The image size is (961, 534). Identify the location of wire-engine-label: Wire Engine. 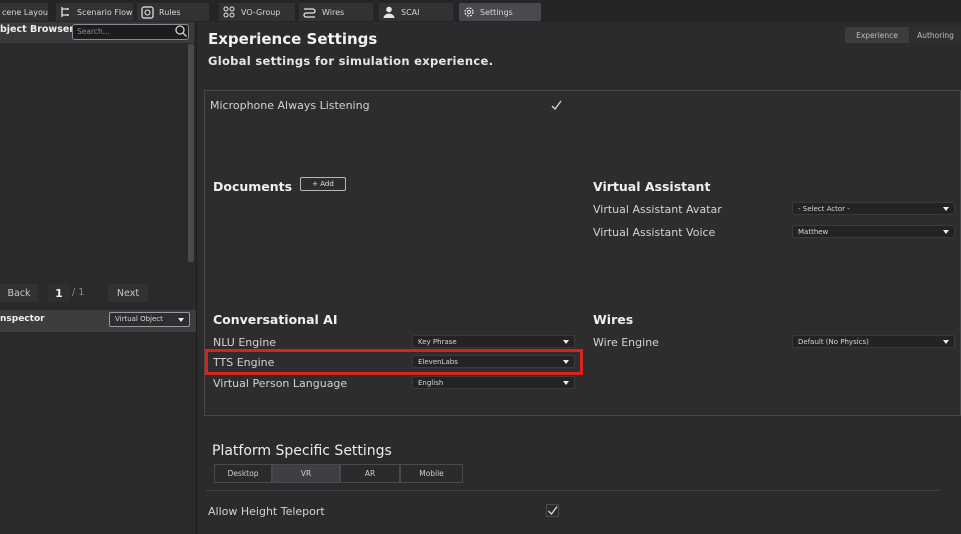
(626, 342).